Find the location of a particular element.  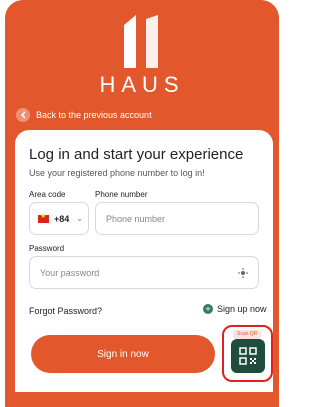

logo-mark-icon is located at coordinates (141, 41).